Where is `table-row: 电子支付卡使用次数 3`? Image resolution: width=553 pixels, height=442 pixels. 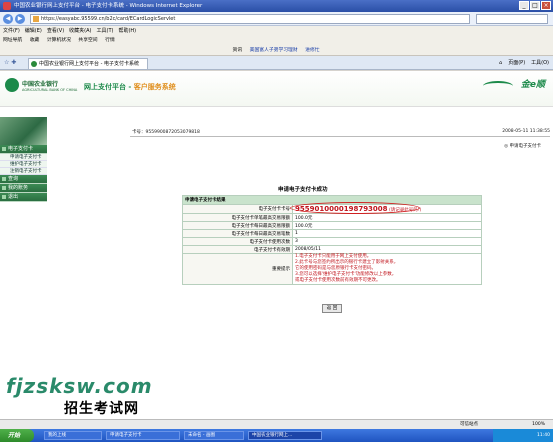 table-row: 电子支付卡使用次数 3 is located at coordinates (332, 241).